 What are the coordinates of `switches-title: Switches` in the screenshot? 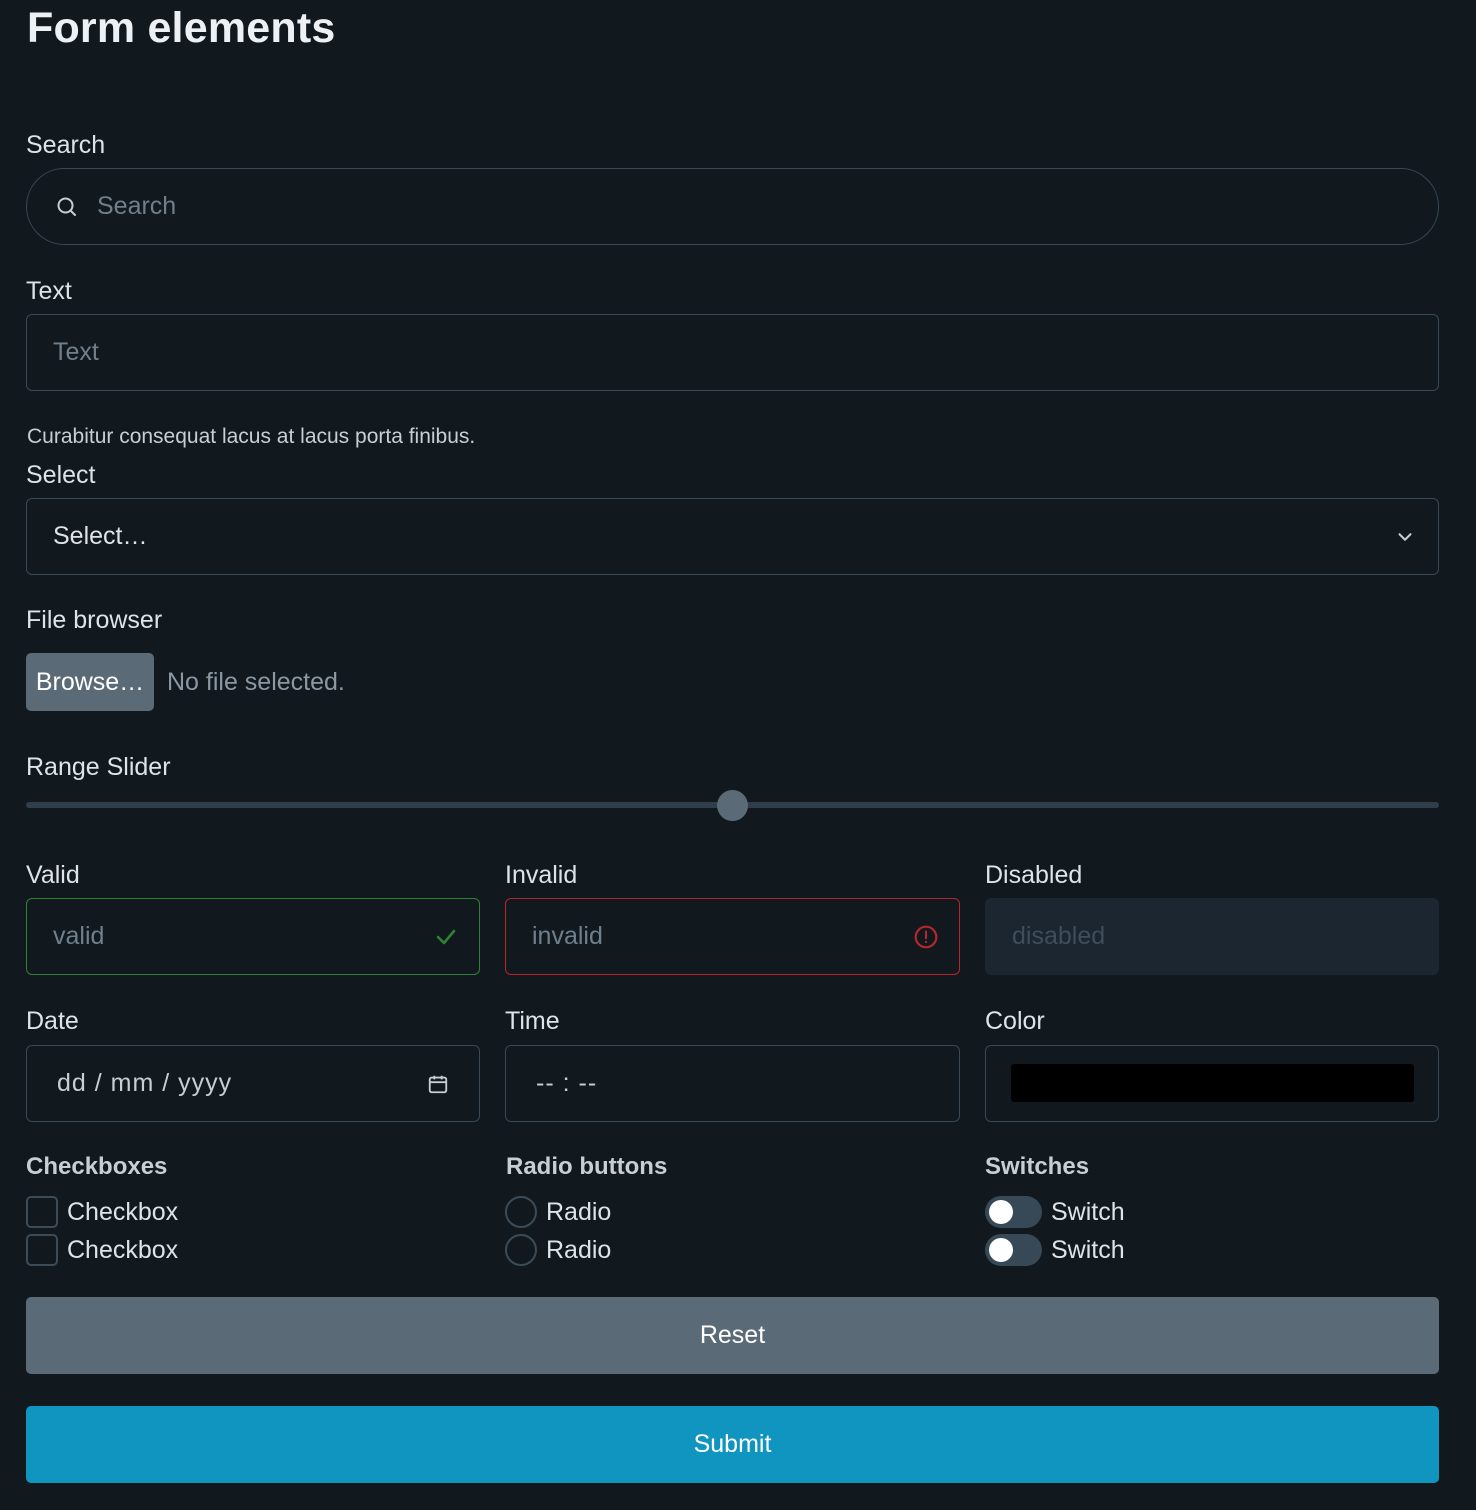 It's located at (1037, 1166).